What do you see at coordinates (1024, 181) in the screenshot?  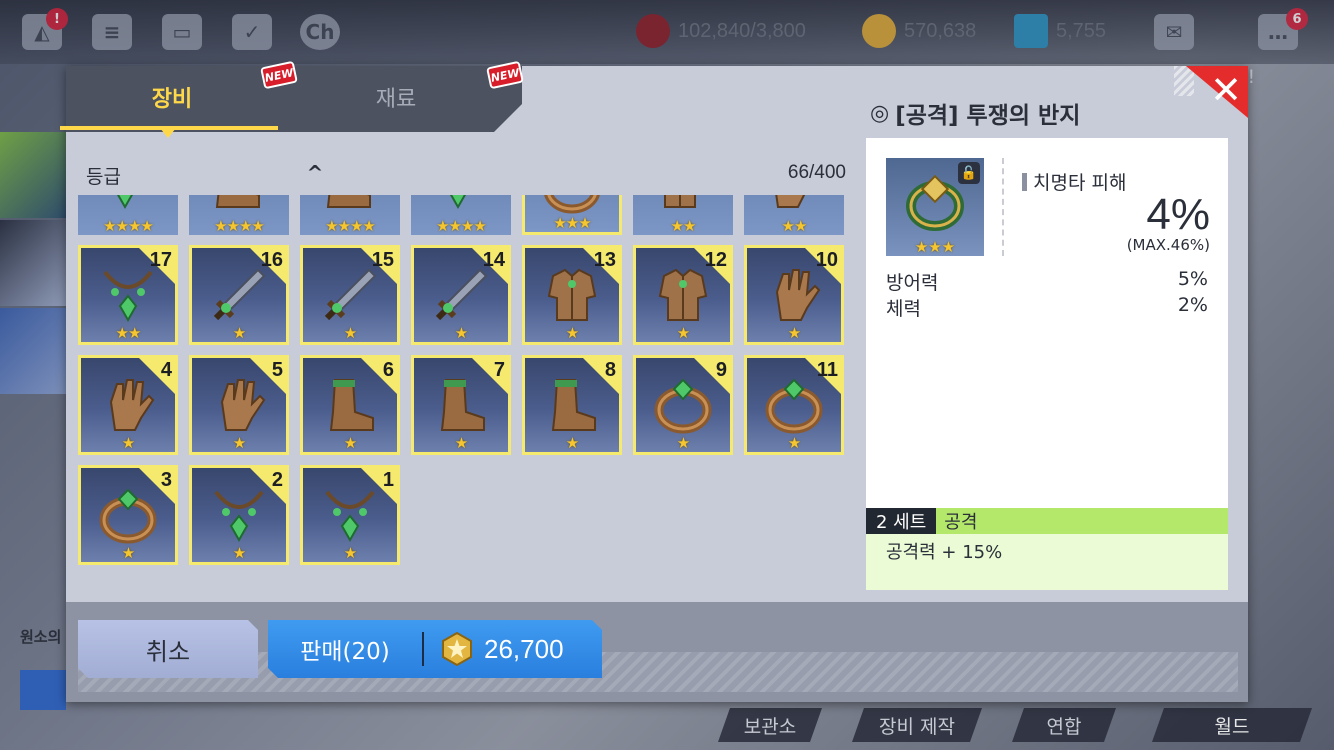 I see `stat-marker` at bounding box center [1024, 181].